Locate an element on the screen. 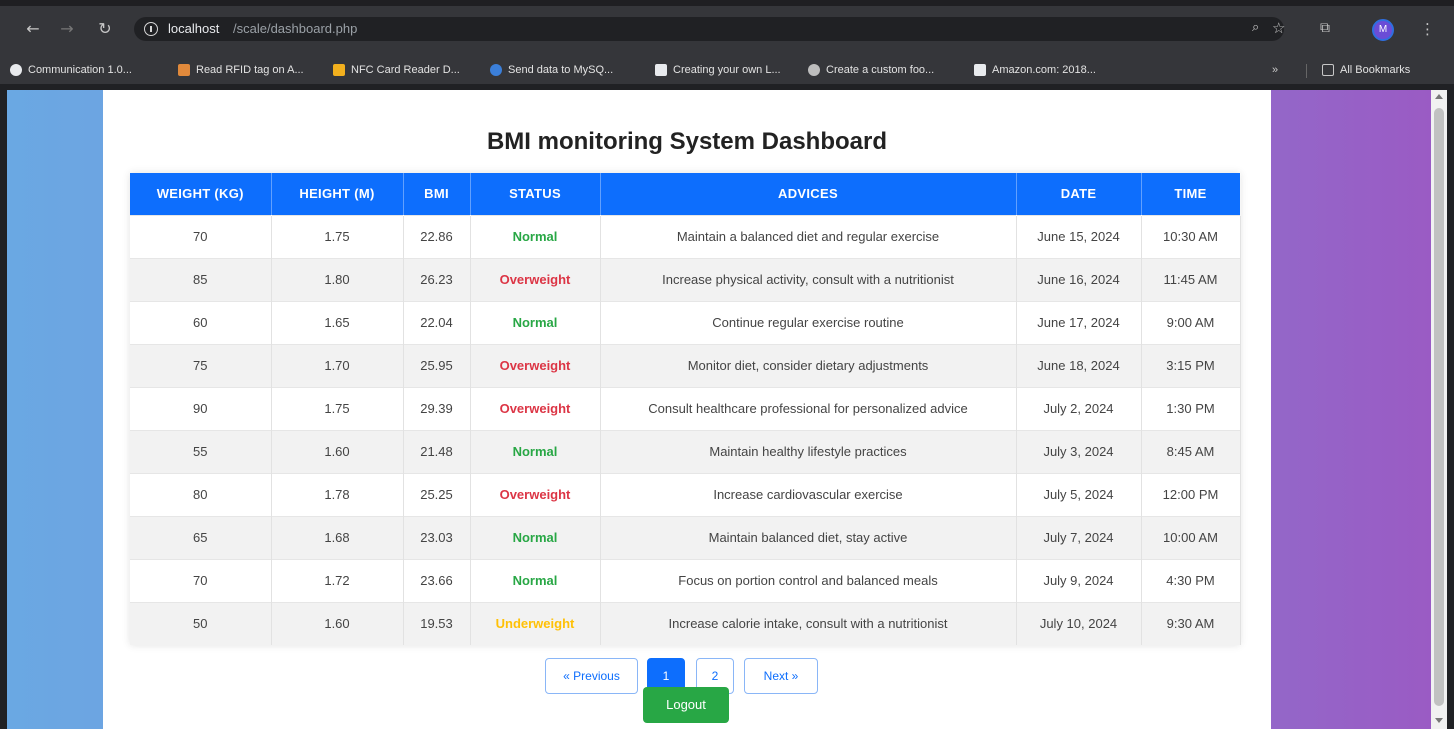  logout-button: Logout is located at coordinates (686, 705).